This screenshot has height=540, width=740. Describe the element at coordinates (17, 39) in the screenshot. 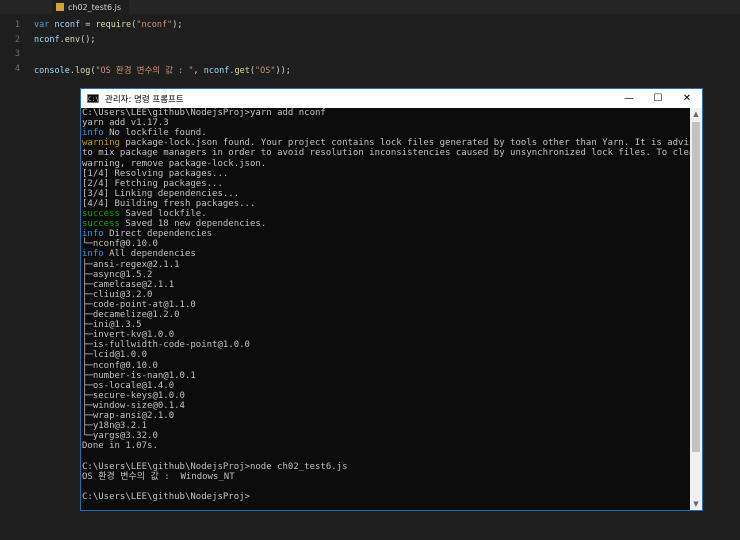

I see `line-number: 2` at that location.